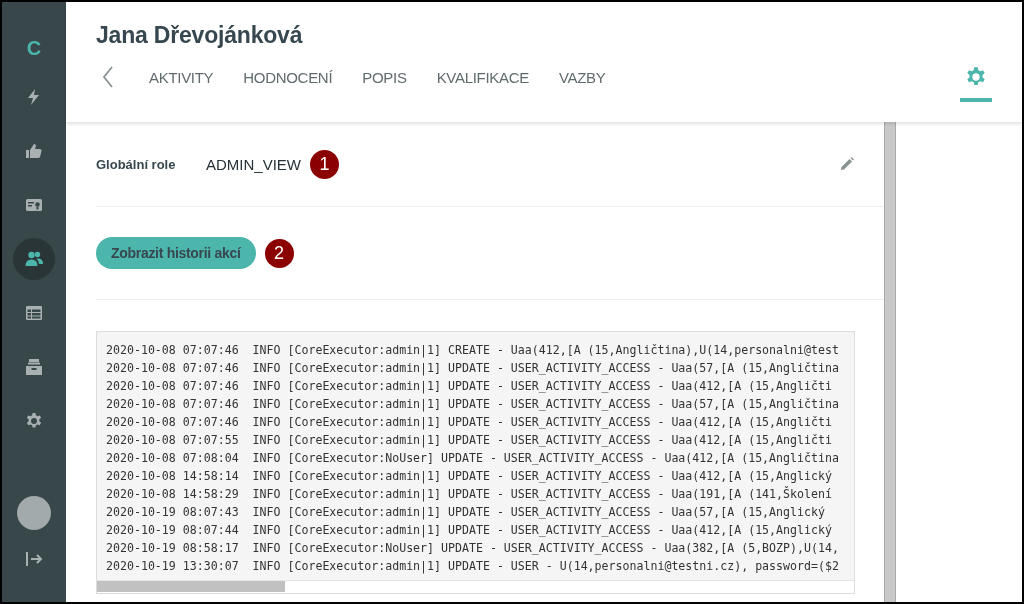 The image size is (1024, 604). Describe the element at coordinates (582, 77) in the screenshot. I see `nav-tab: VAZBY` at that location.